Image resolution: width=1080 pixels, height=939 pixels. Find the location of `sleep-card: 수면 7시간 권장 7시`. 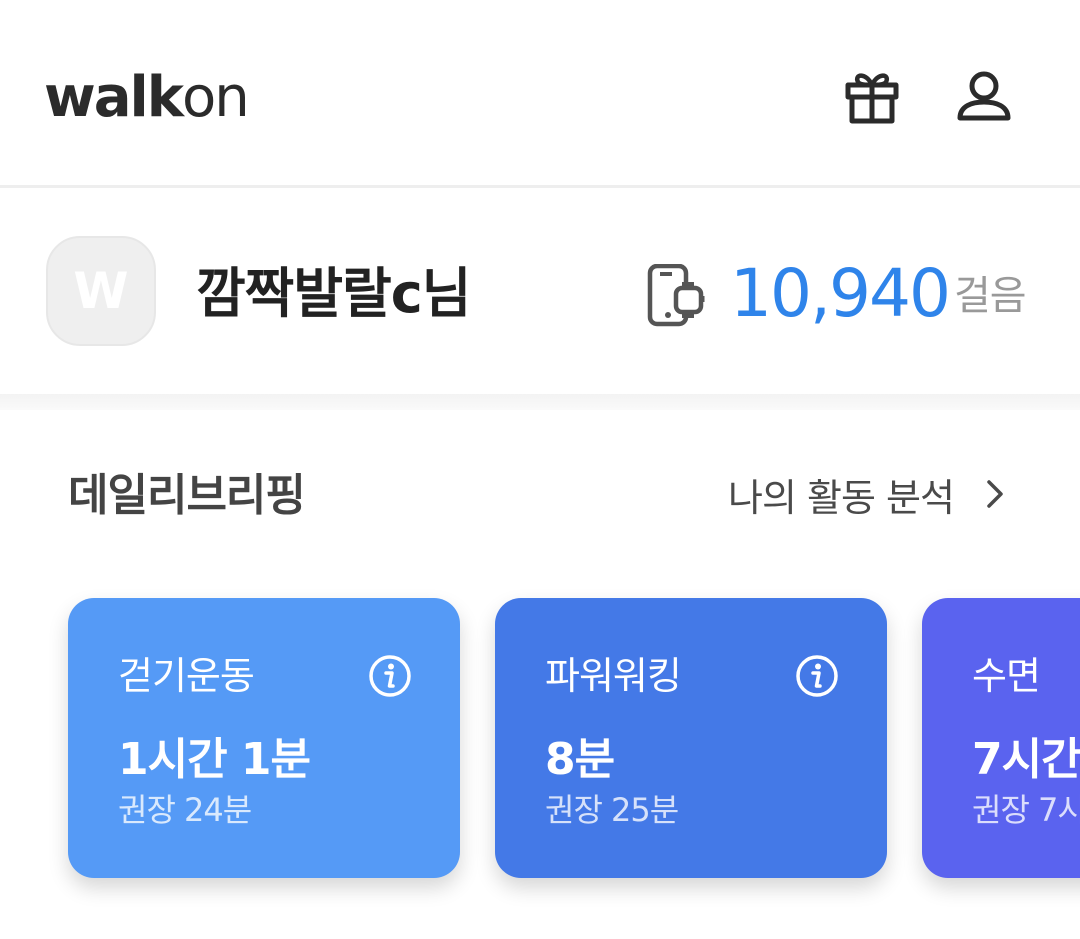

sleep-card: 수면 7시간 권장 7시 is located at coordinates (1001, 738).